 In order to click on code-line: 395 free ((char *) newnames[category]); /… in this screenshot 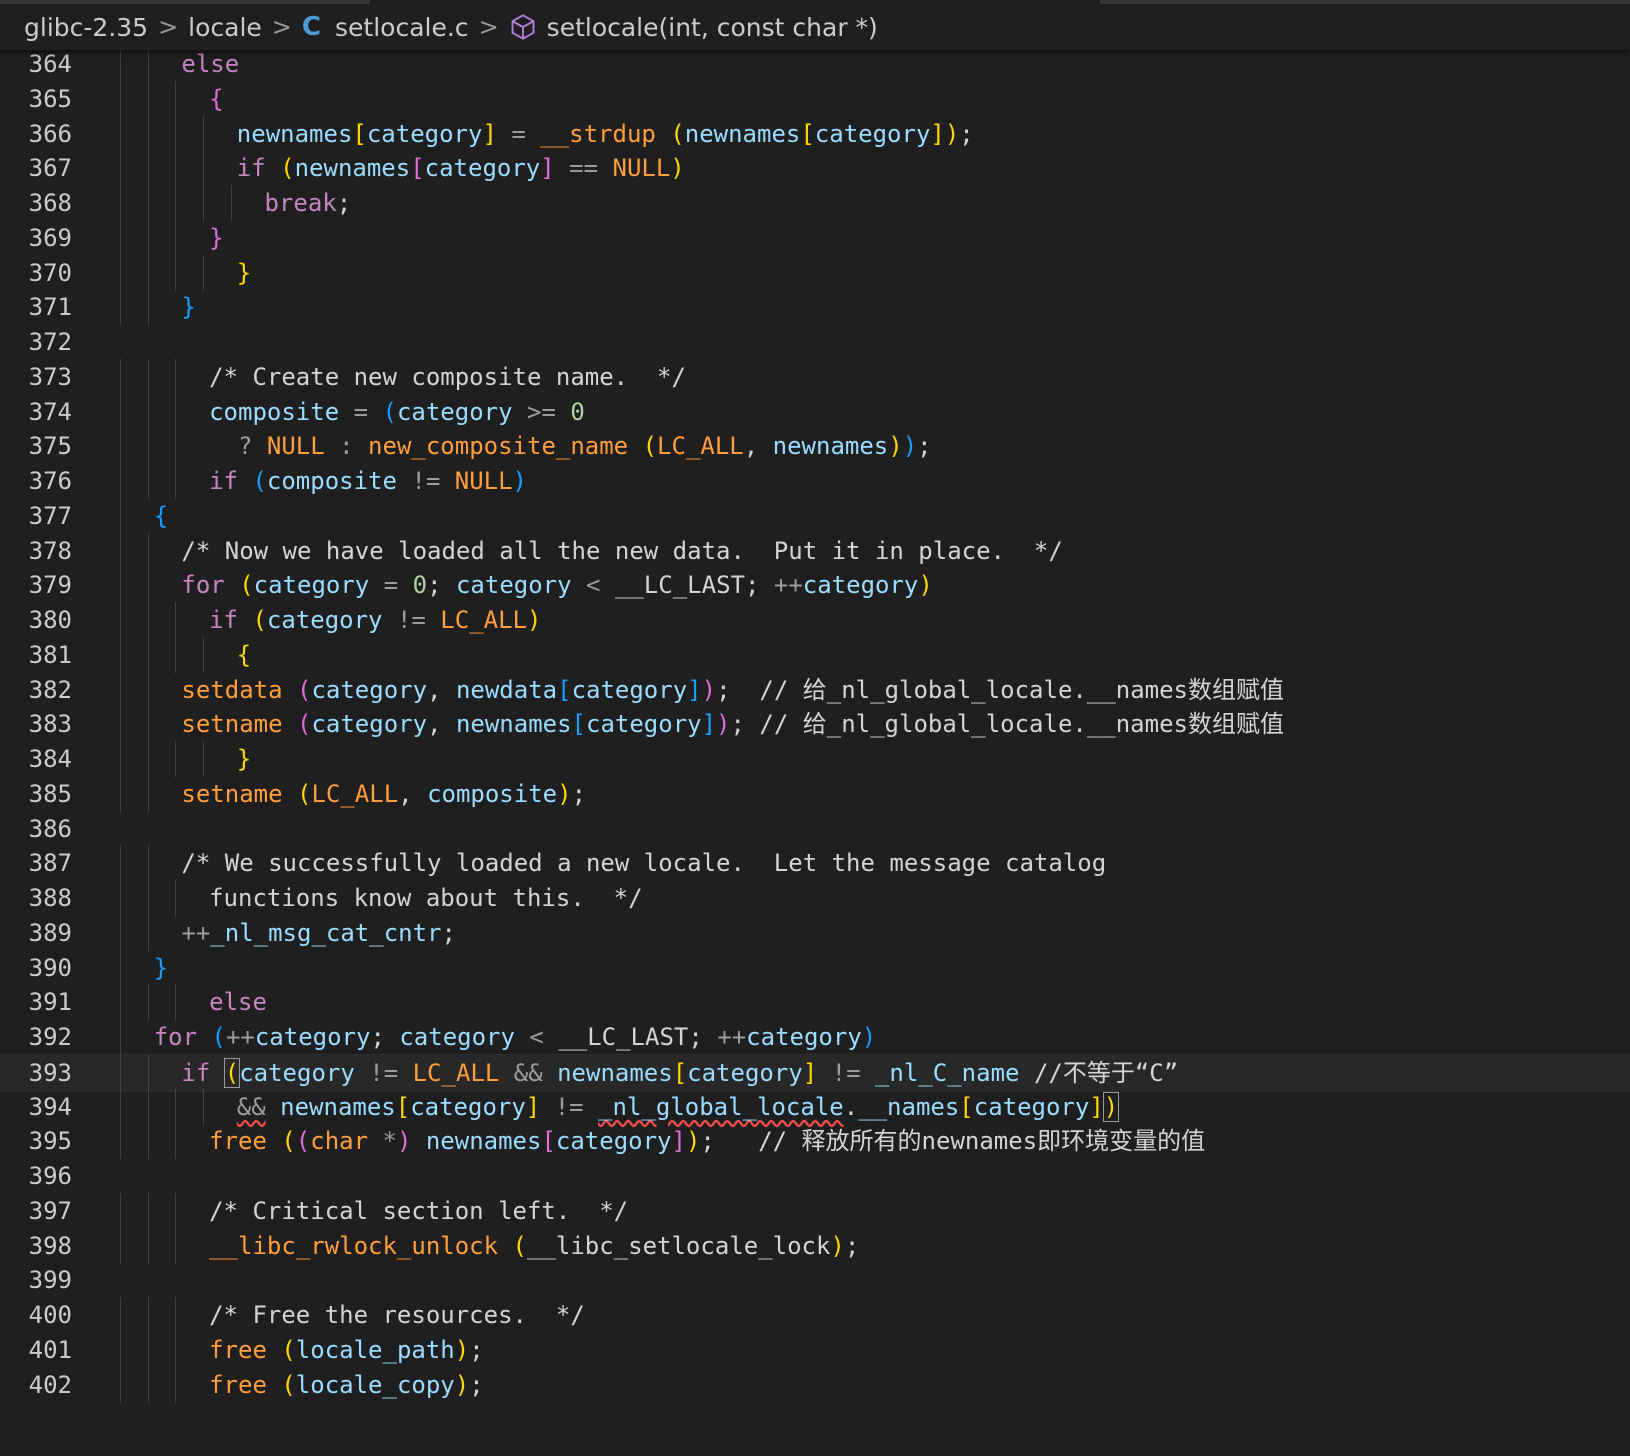, I will do `click(815, 1141)`.